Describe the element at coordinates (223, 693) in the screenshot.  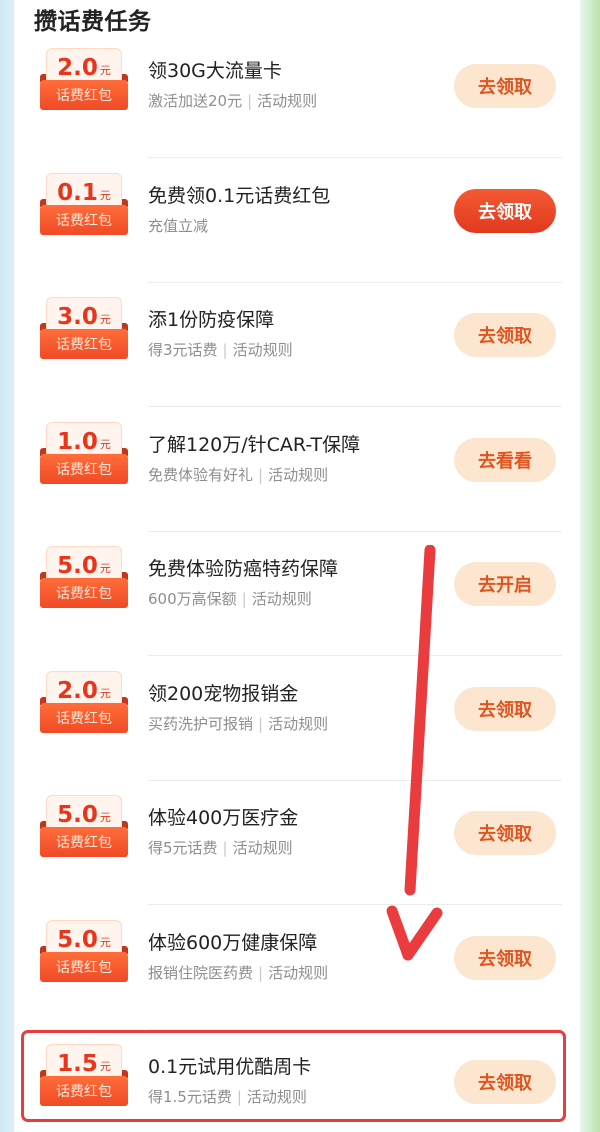
I see `task-title: 领200宠物报销金` at that location.